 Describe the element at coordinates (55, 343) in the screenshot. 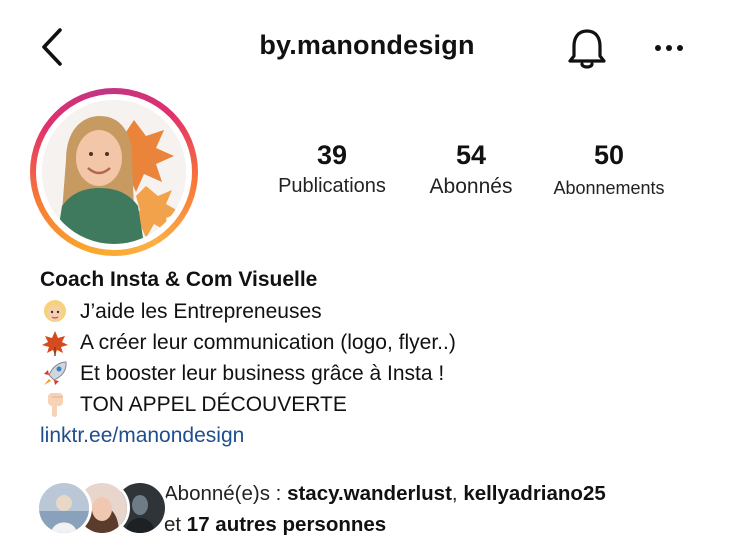

I see `maple-leaf-emoji-icon` at that location.